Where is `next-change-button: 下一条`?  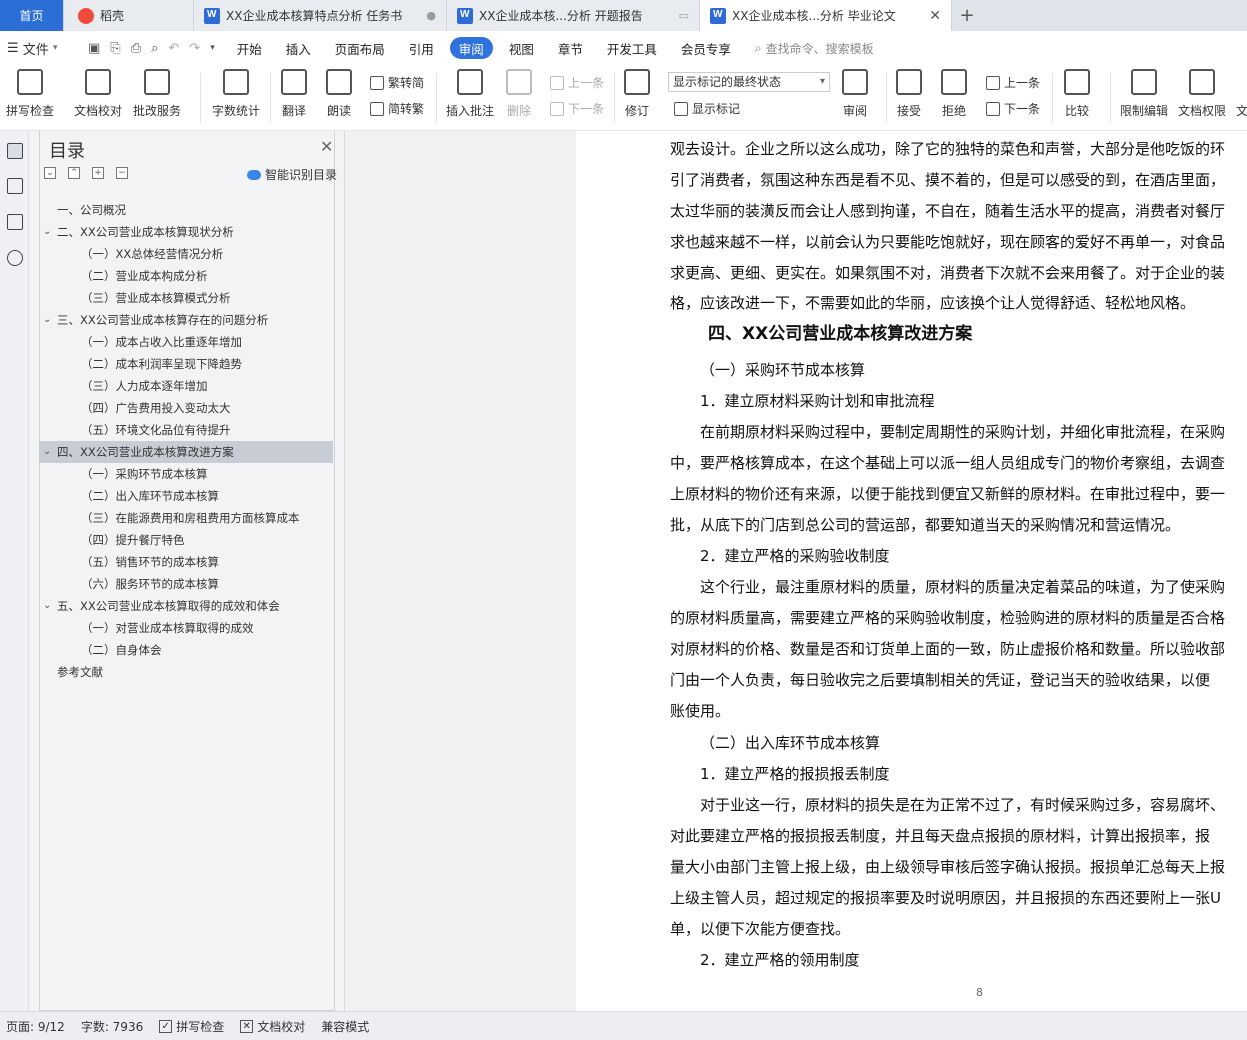 next-change-button: 下一条 is located at coordinates (1013, 108).